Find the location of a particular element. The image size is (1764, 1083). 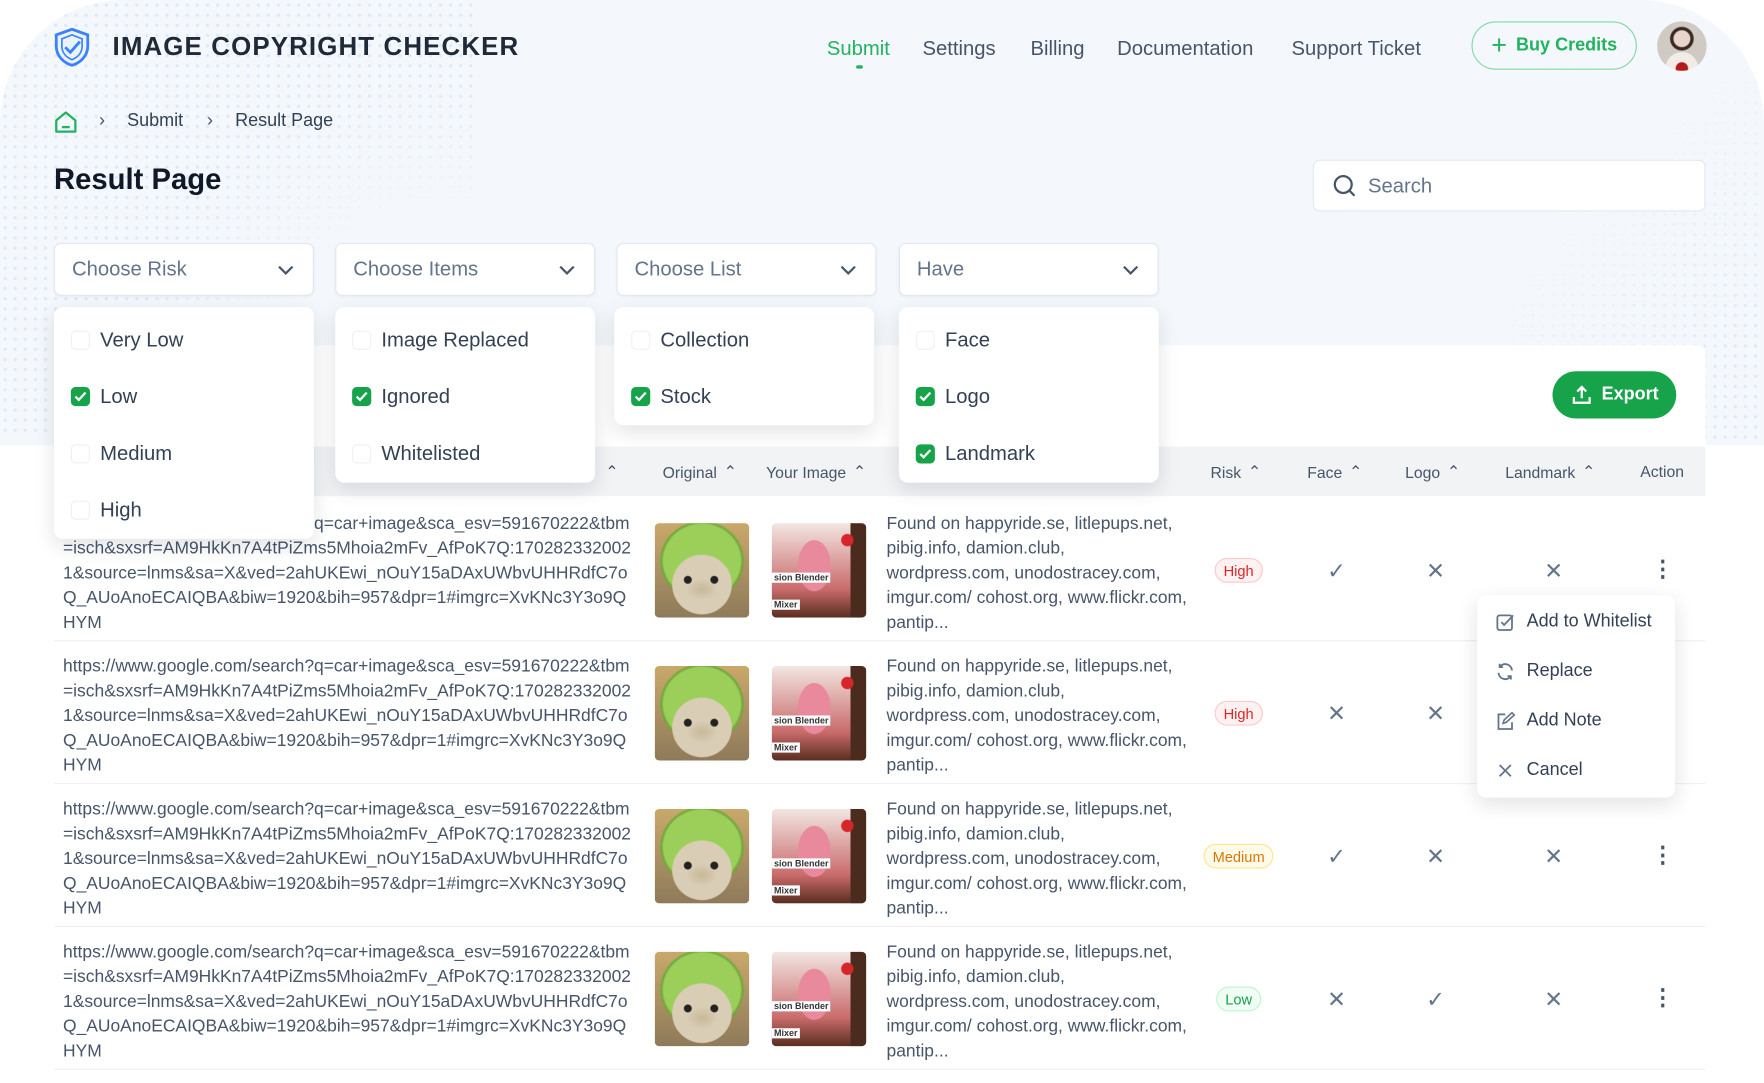

filter-items-options: Image Replaced Ignored Whitelisted is located at coordinates (465, 395).